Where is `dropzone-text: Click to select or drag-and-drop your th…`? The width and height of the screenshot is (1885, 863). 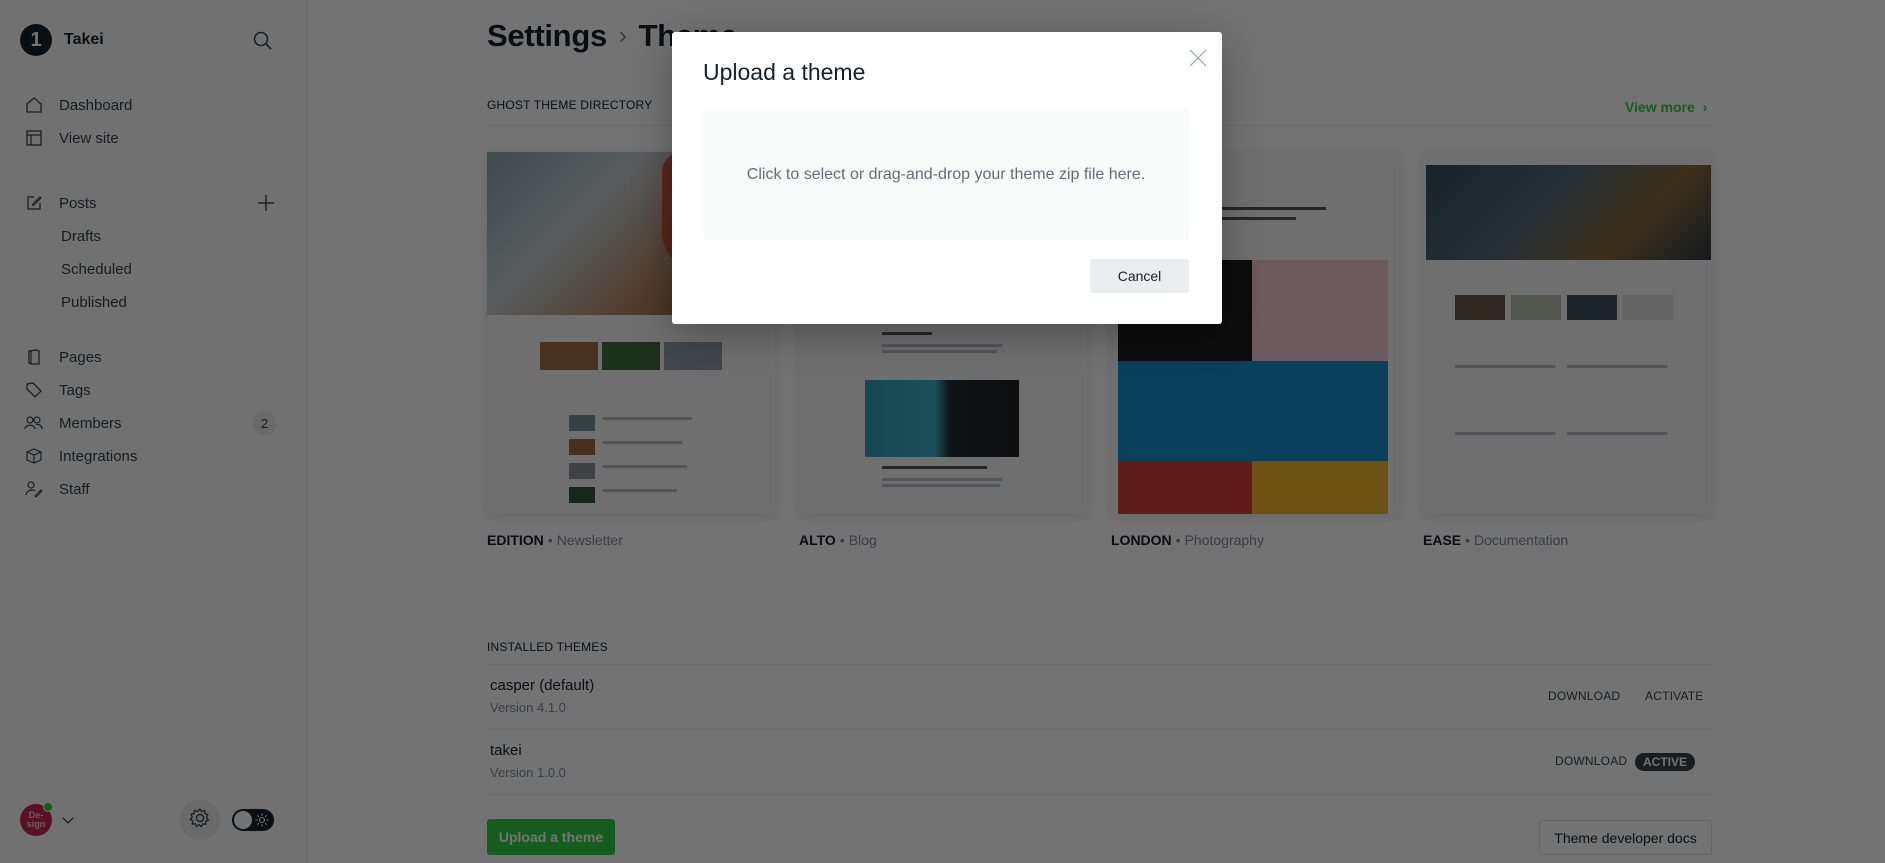
dropzone-text: Click to select or drag-and-drop your th… is located at coordinates (946, 174).